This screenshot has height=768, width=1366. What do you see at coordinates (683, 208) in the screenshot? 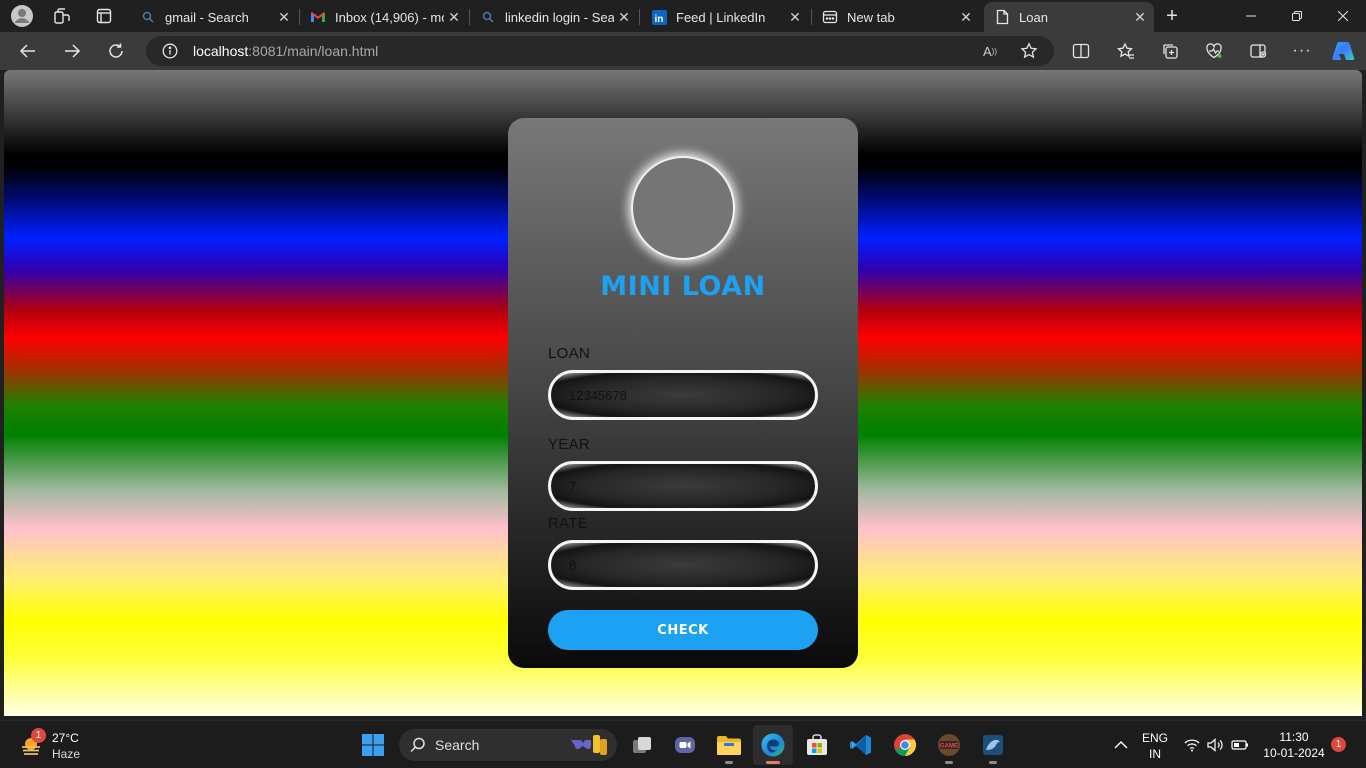
I see `avatar` at bounding box center [683, 208].